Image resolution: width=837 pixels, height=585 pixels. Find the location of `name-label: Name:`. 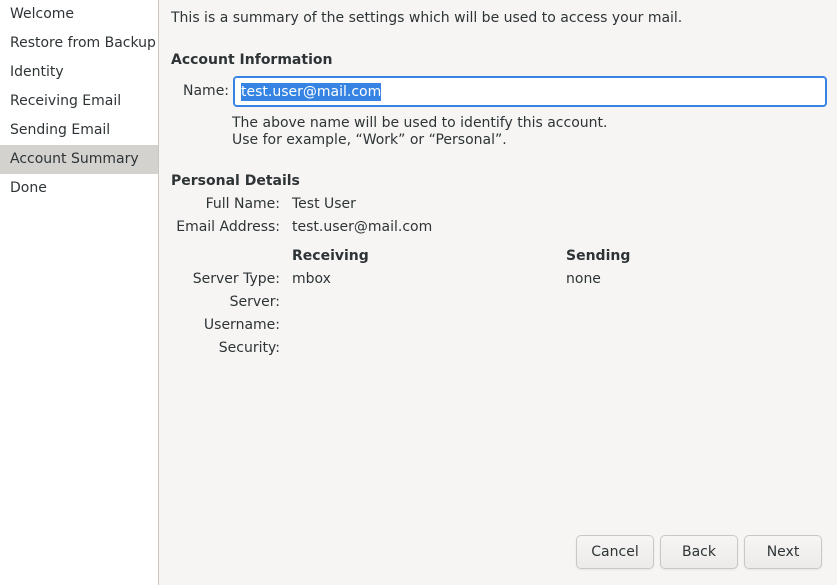

name-label: Name: is located at coordinates (206, 91).